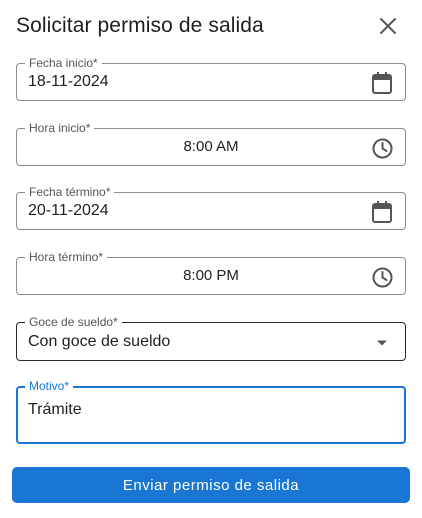 The height and width of the screenshot is (518, 422). I want to click on dropdown-arrow-icon, so click(382, 343).